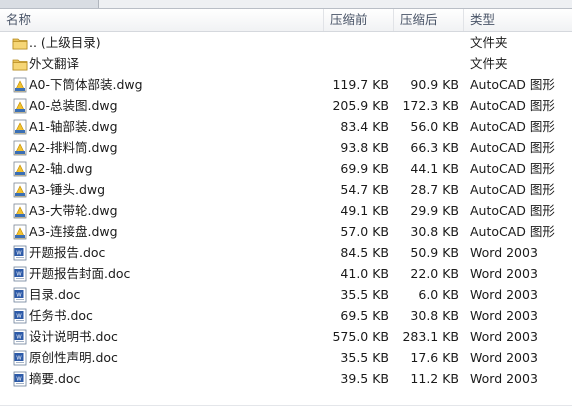 This screenshot has height=419, width=572. What do you see at coordinates (65, 42) in the screenshot?
I see `file-name: .. (上级目录)` at bounding box center [65, 42].